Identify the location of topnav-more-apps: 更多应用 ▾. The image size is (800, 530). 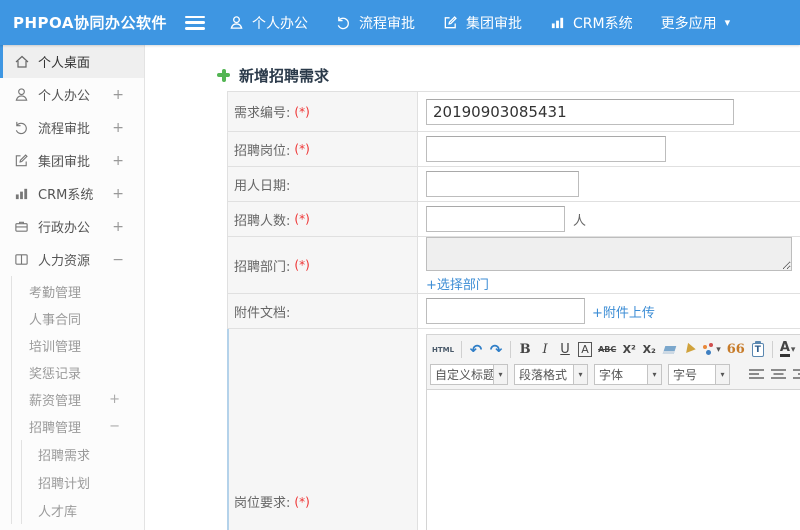
(696, 23).